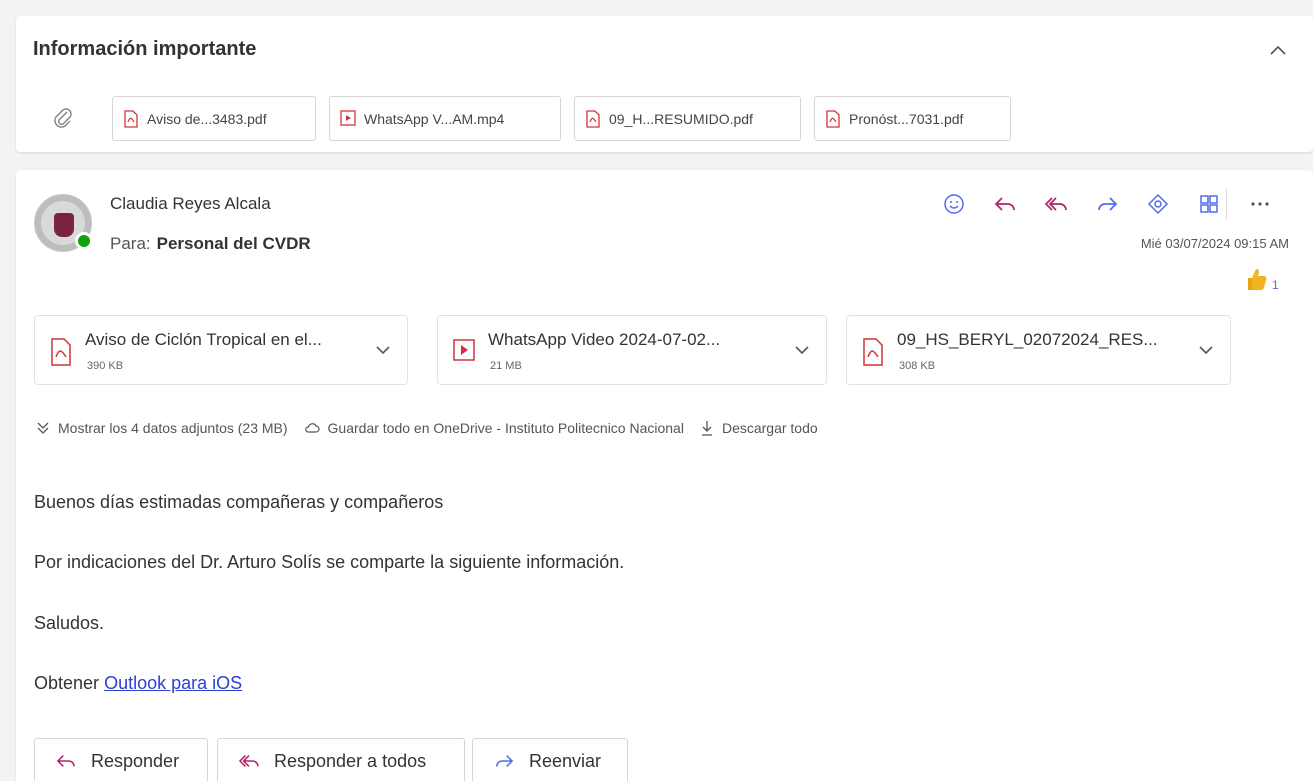  Describe the element at coordinates (43, 428) in the screenshot. I see `double-chevron-down-icon` at that location.